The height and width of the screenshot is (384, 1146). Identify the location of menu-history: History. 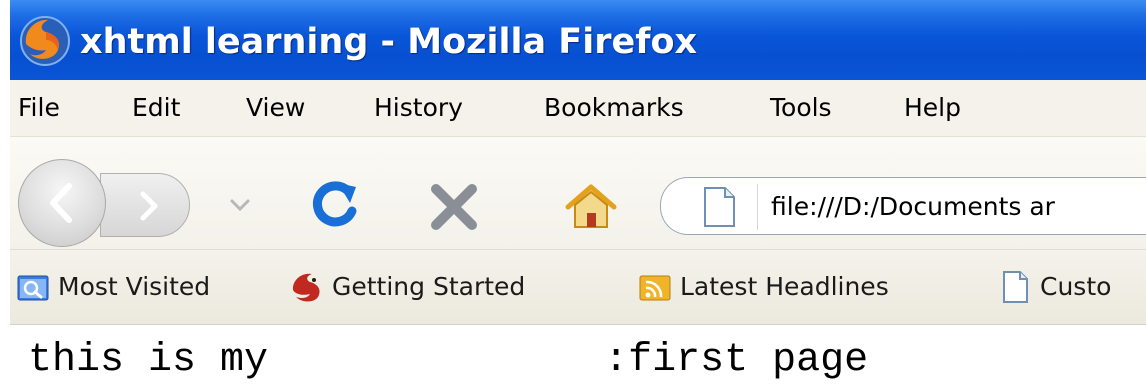
(418, 108).